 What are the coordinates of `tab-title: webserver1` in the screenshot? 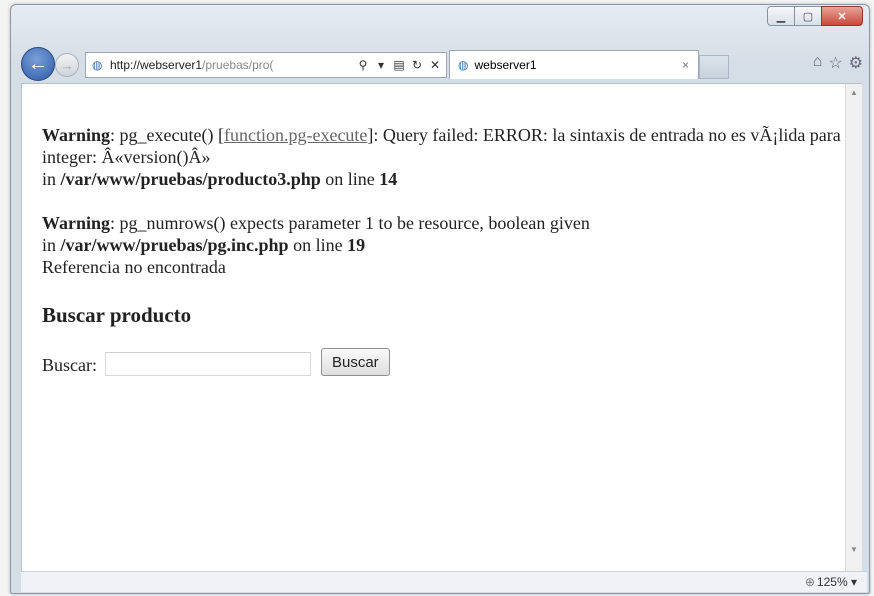 It's located at (505, 65).